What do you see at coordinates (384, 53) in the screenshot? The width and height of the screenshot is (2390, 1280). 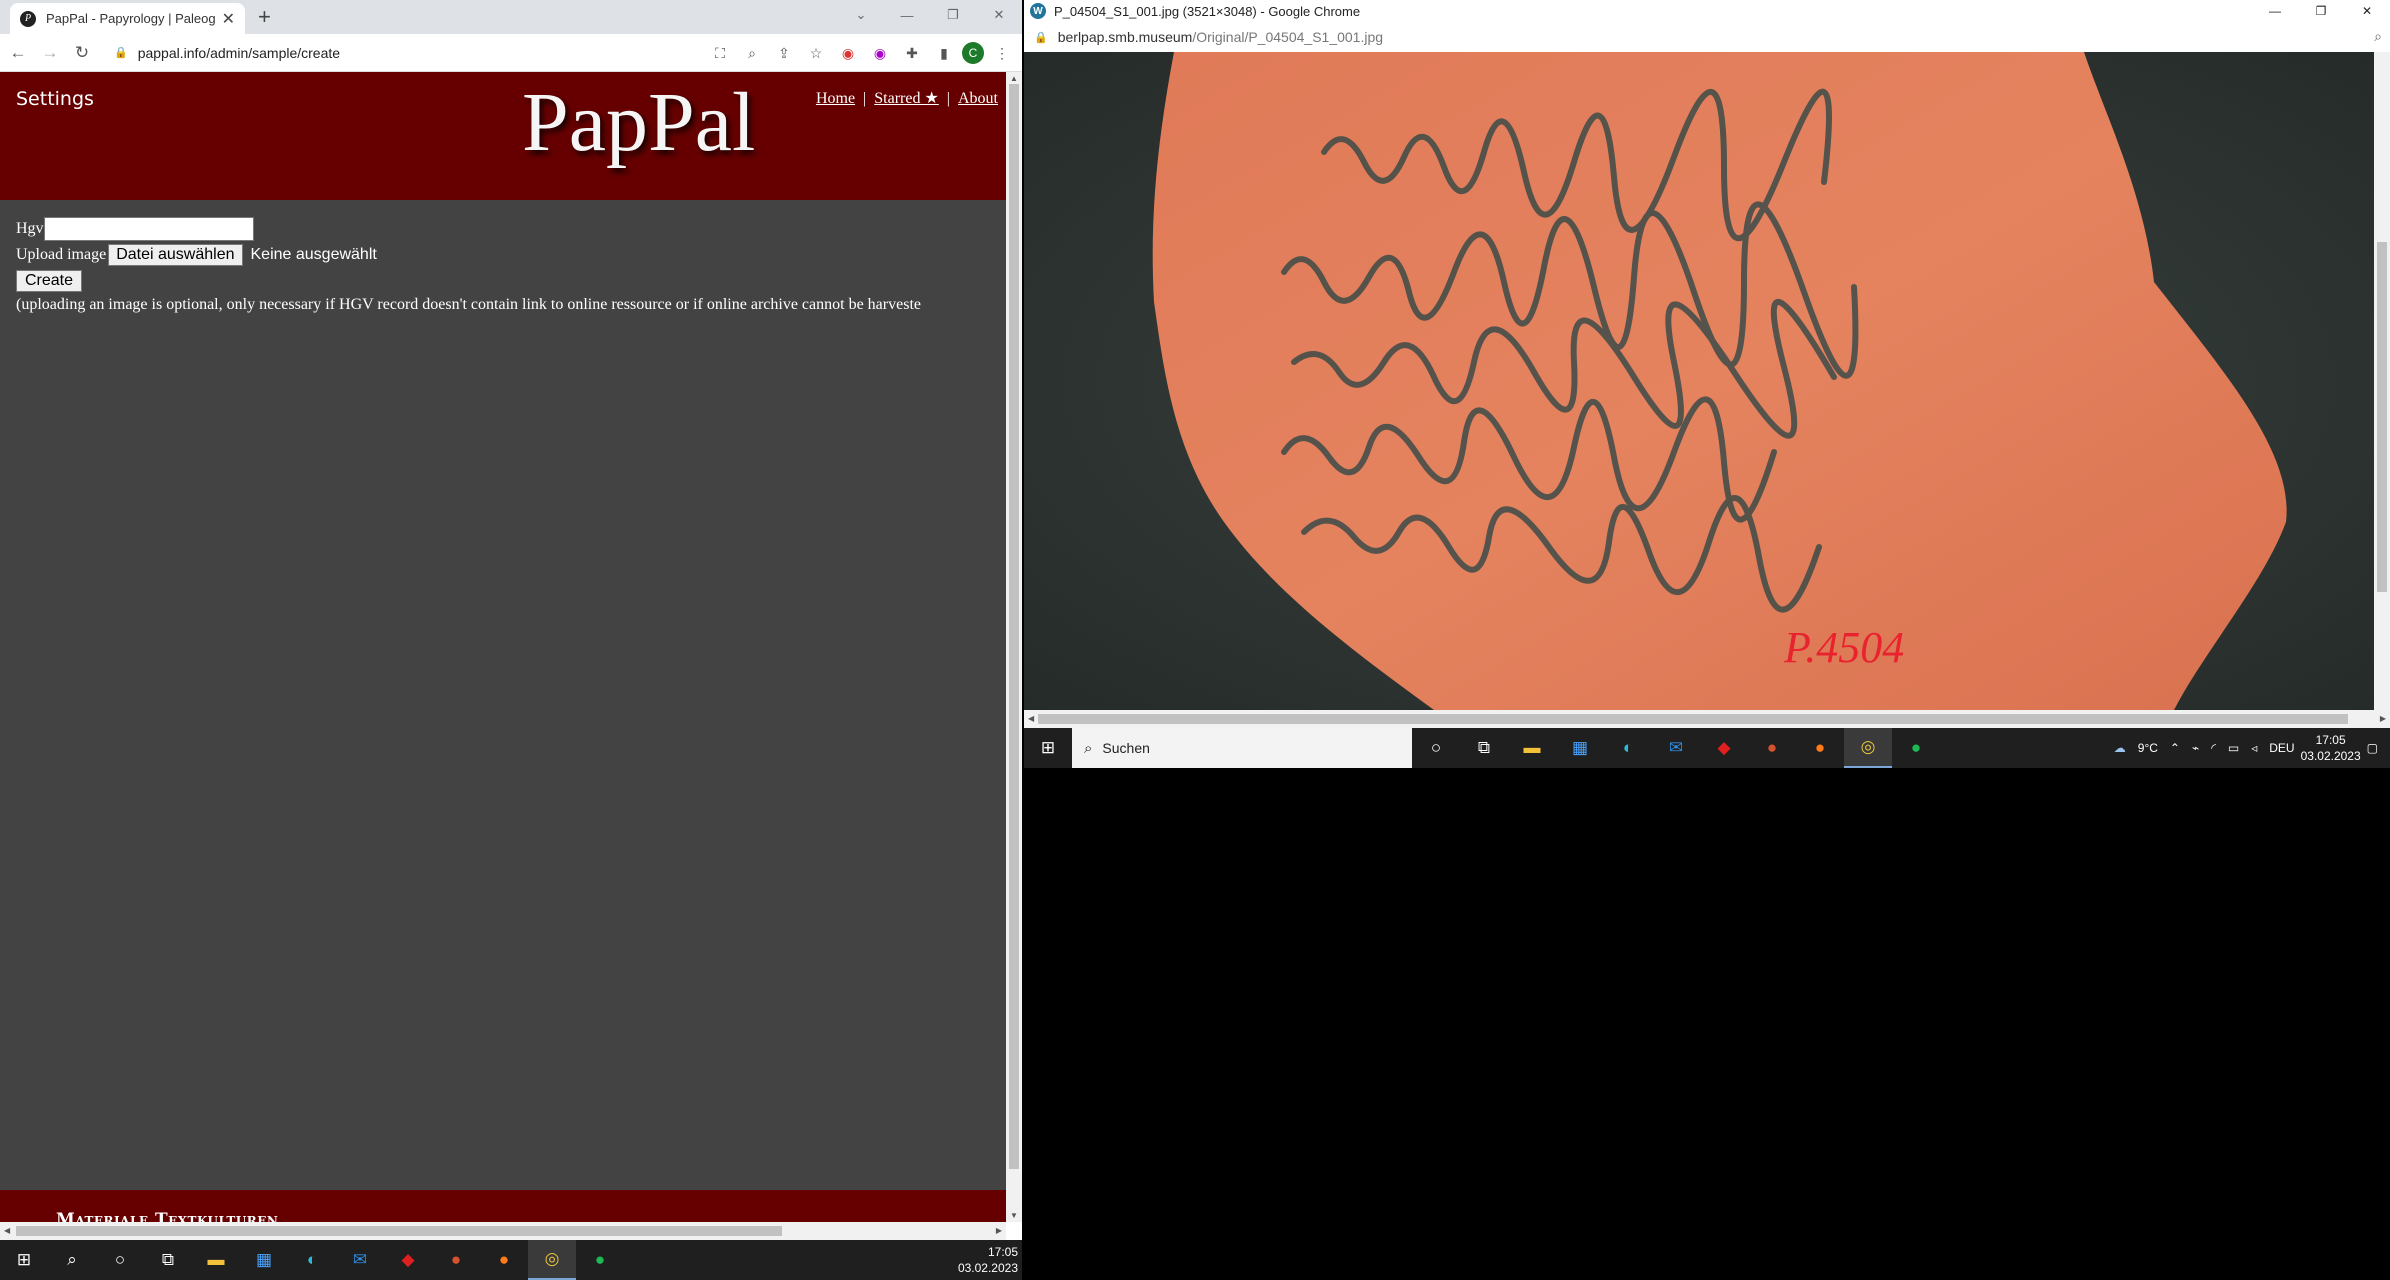 I see `address-bar: 🔒 pappal.info/admin/sample/create` at bounding box center [384, 53].